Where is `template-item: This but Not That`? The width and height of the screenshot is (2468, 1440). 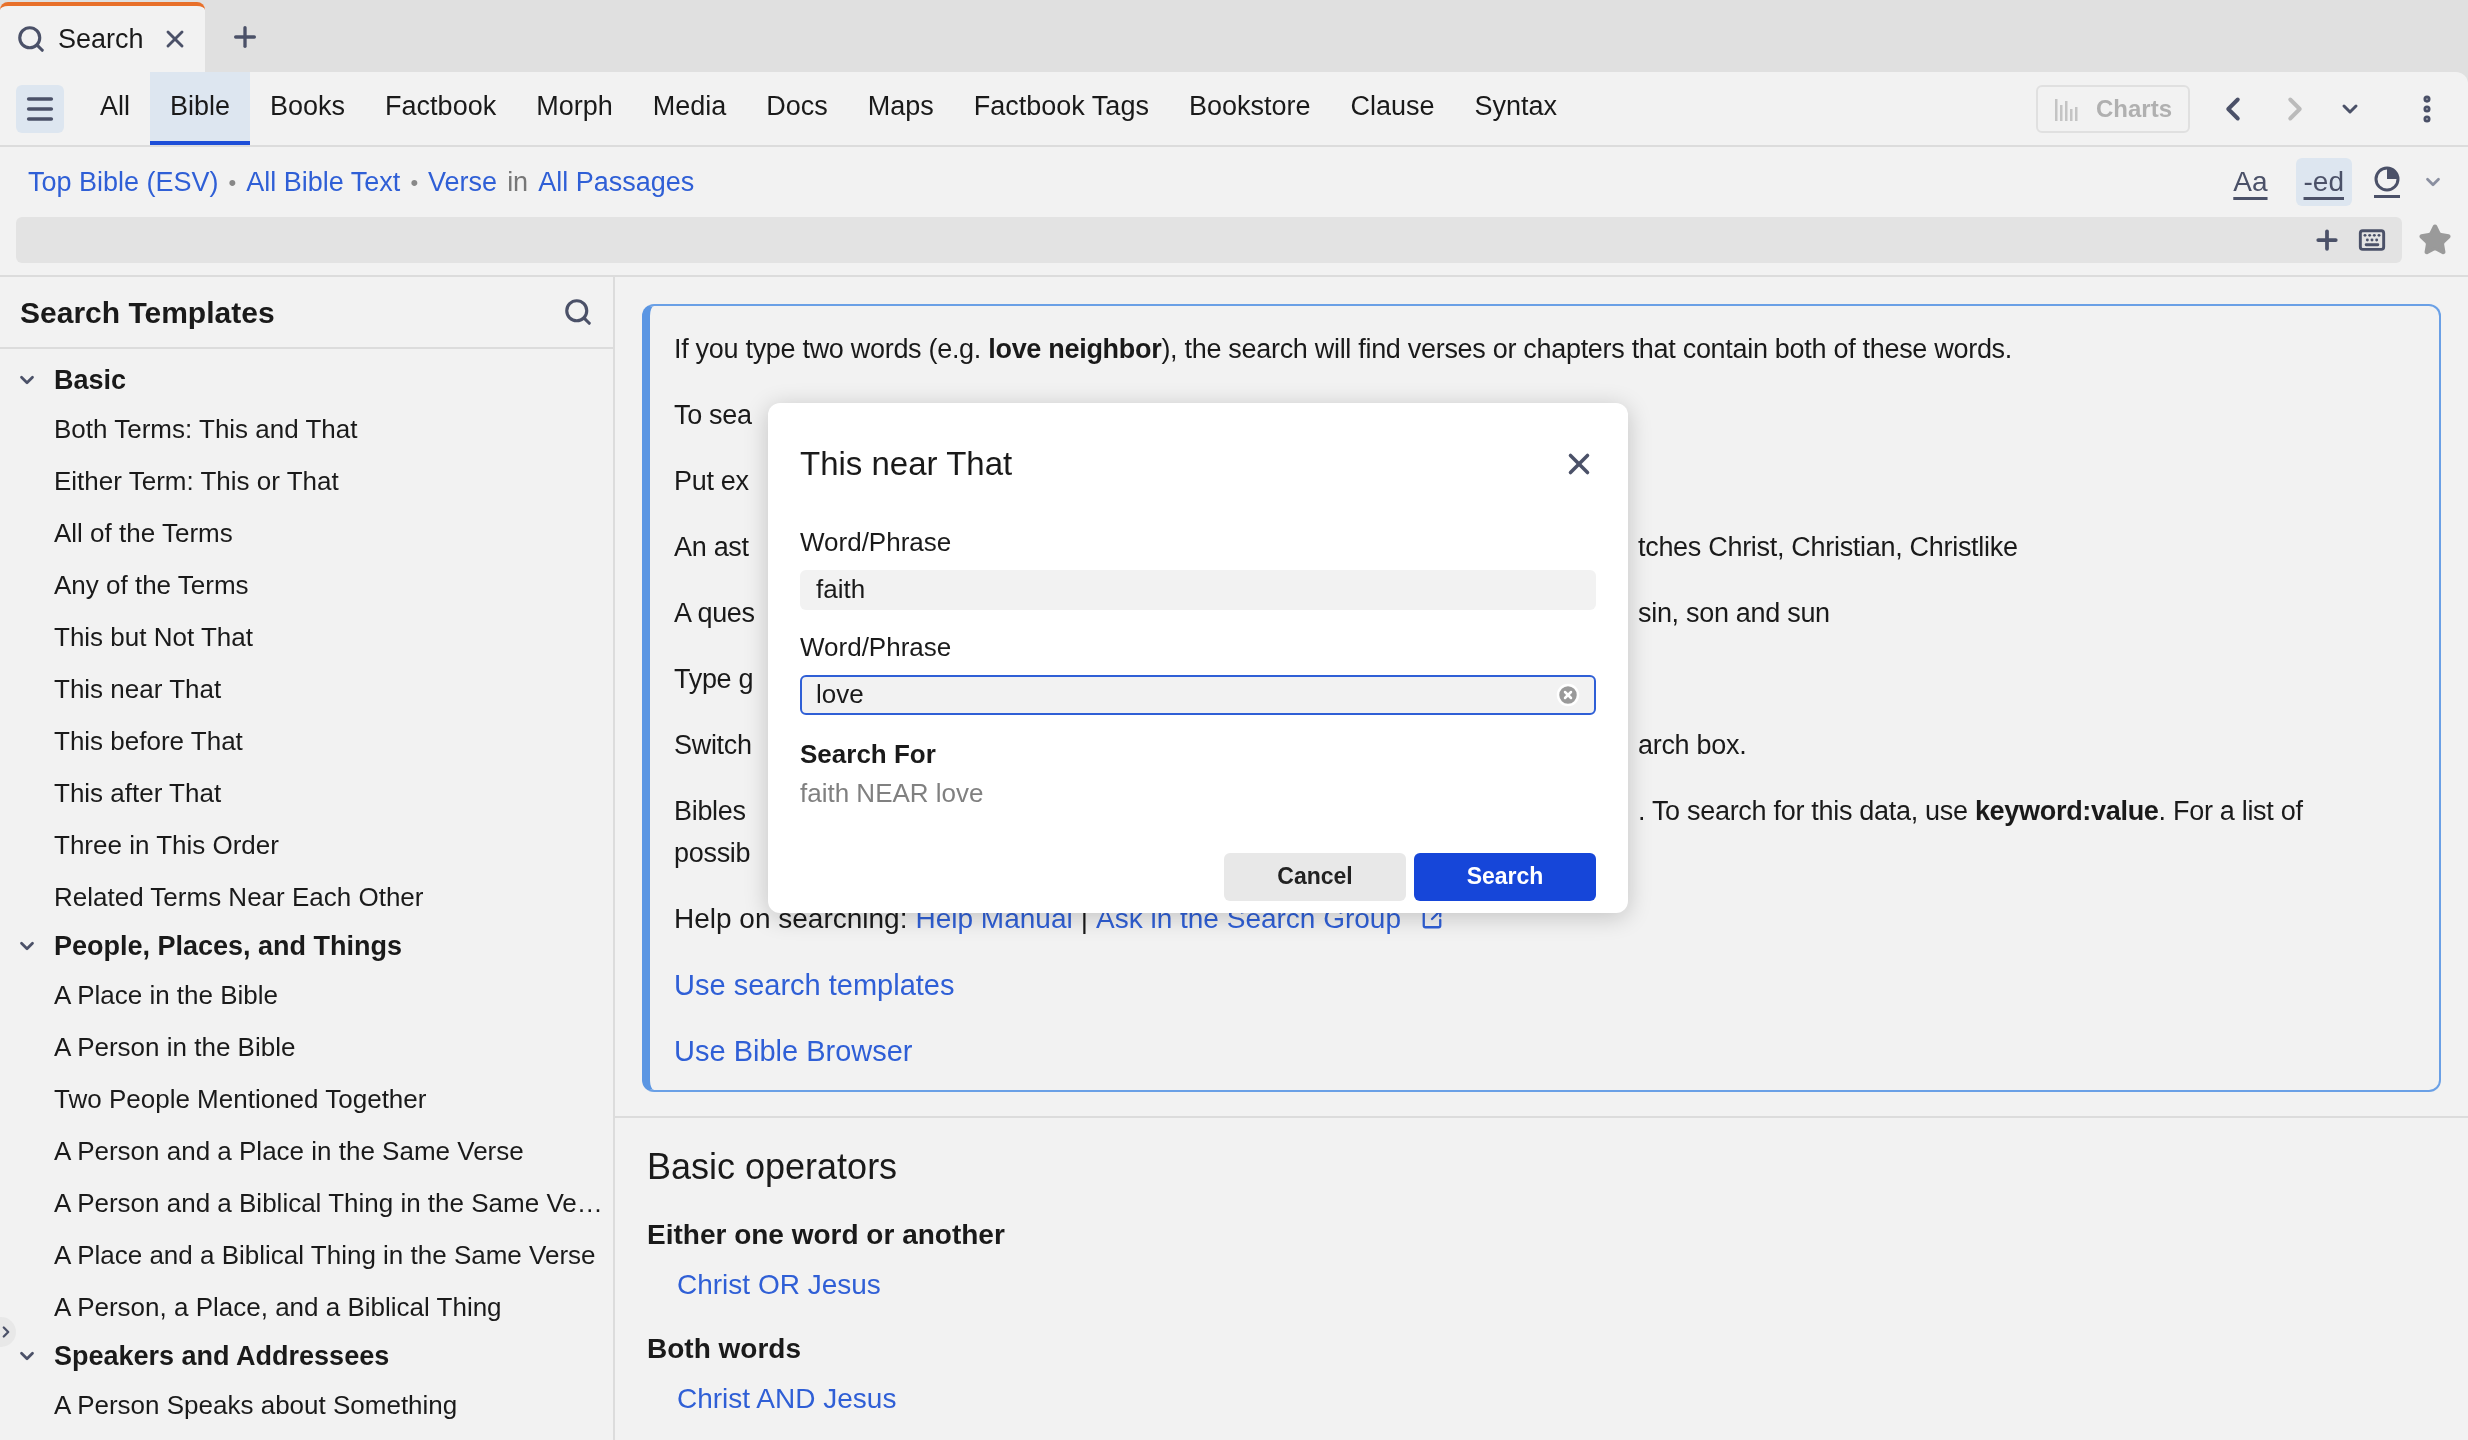 template-item: This but Not That is located at coordinates (306, 637).